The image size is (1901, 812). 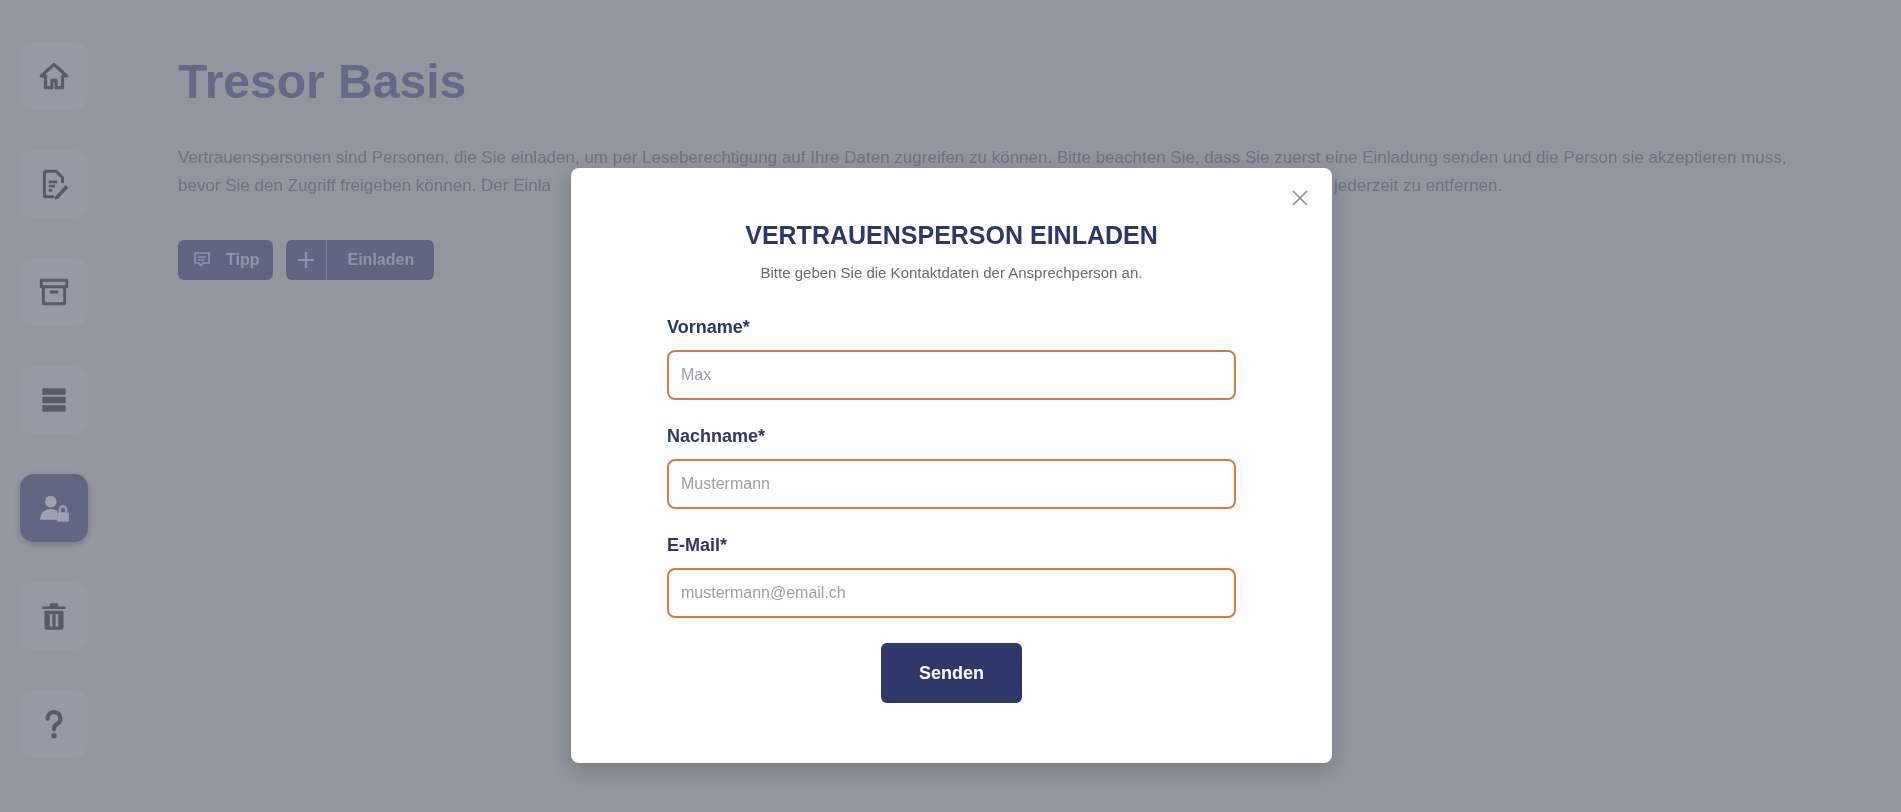 What do you see at coordinates (951, 272) in the screenshot?
I see `dialog-subtitle: Bitte geben Sie die Kontaktdaten der Ansprechperson an.` at bounding box center [951, 272].